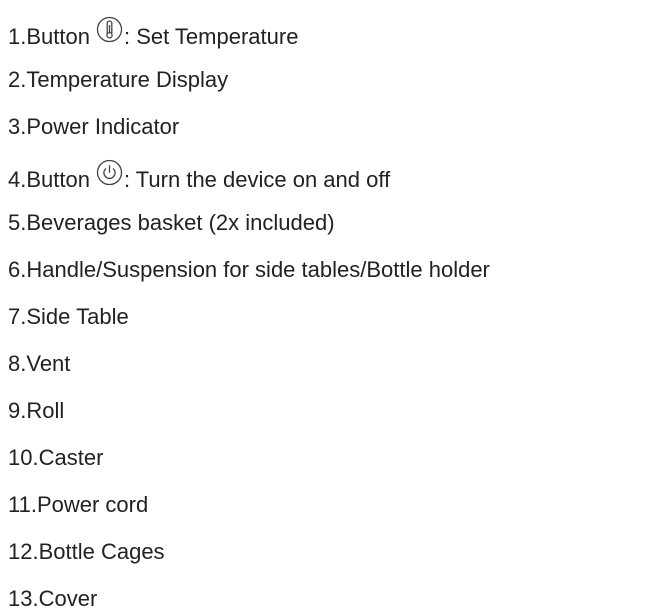 This screenshot has height=612, width=660. I want to click on list-item: 13. Cover, so click(52, 599).